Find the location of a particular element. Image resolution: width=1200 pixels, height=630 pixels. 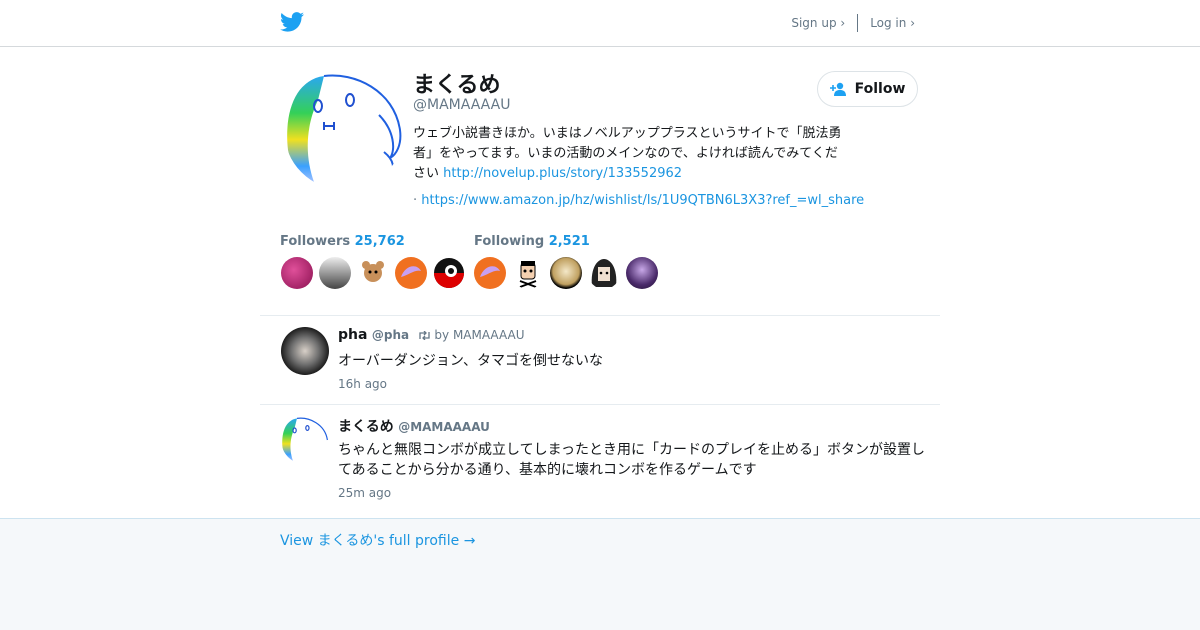

follow-button: Follow is located at coordinates (867, 89).